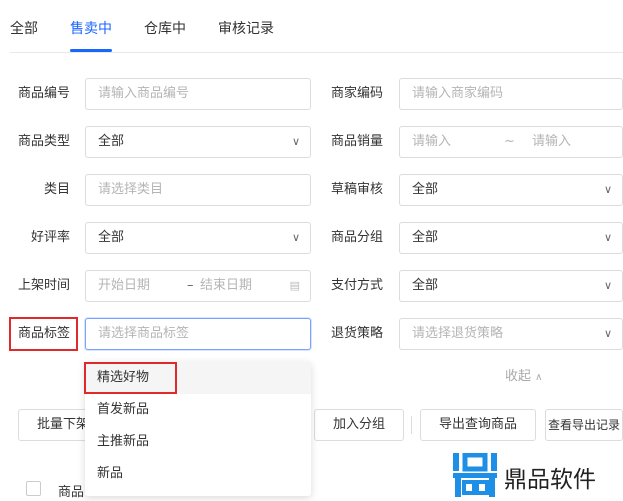 The width and height of the screenshot is (623, 501). Describe the element at coordinates (478, 425) in the screenshot. I see `export-query-button: 导出查询商品` at that location.